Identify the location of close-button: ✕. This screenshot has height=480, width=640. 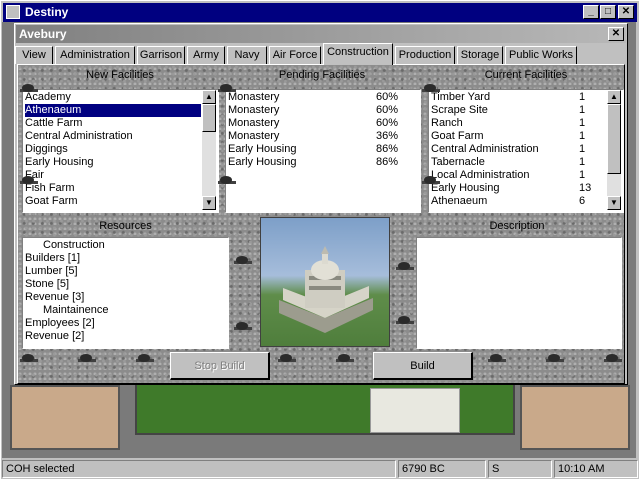
(626, 12).